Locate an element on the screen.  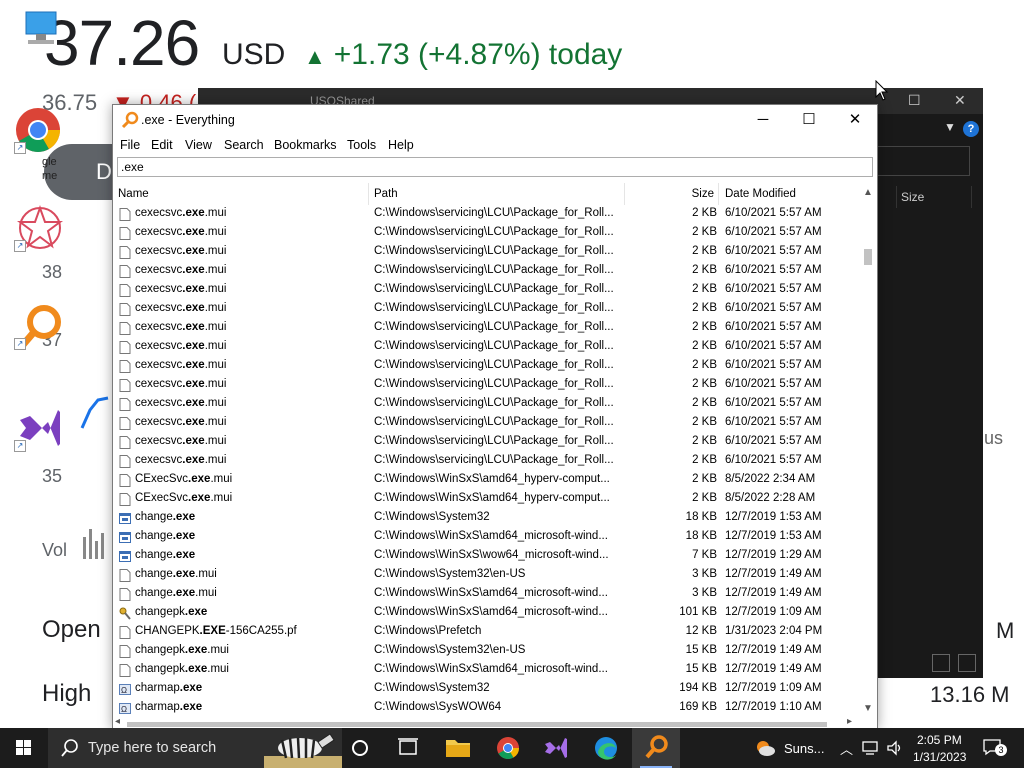
edge-taskbar-button is located at coordinates (606, 748).